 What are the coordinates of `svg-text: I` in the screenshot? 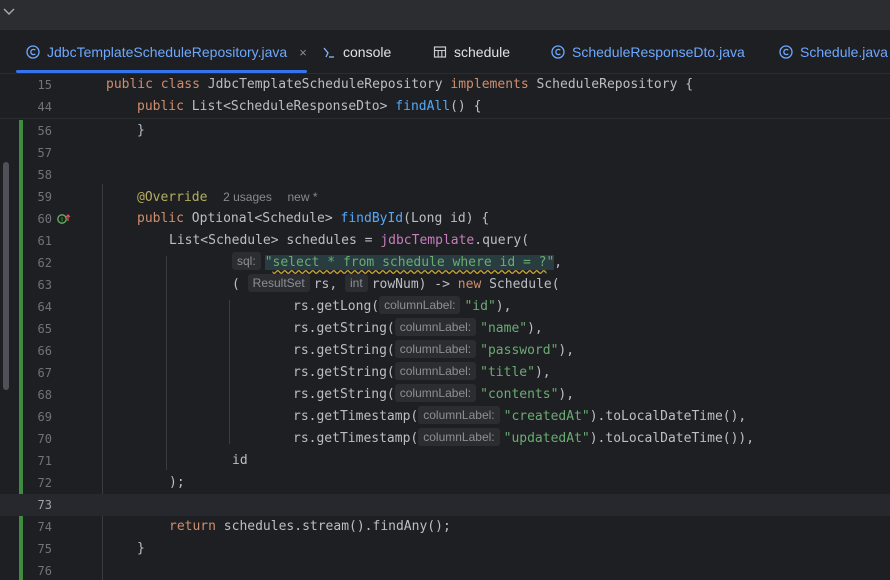 It's located at (62, 220).